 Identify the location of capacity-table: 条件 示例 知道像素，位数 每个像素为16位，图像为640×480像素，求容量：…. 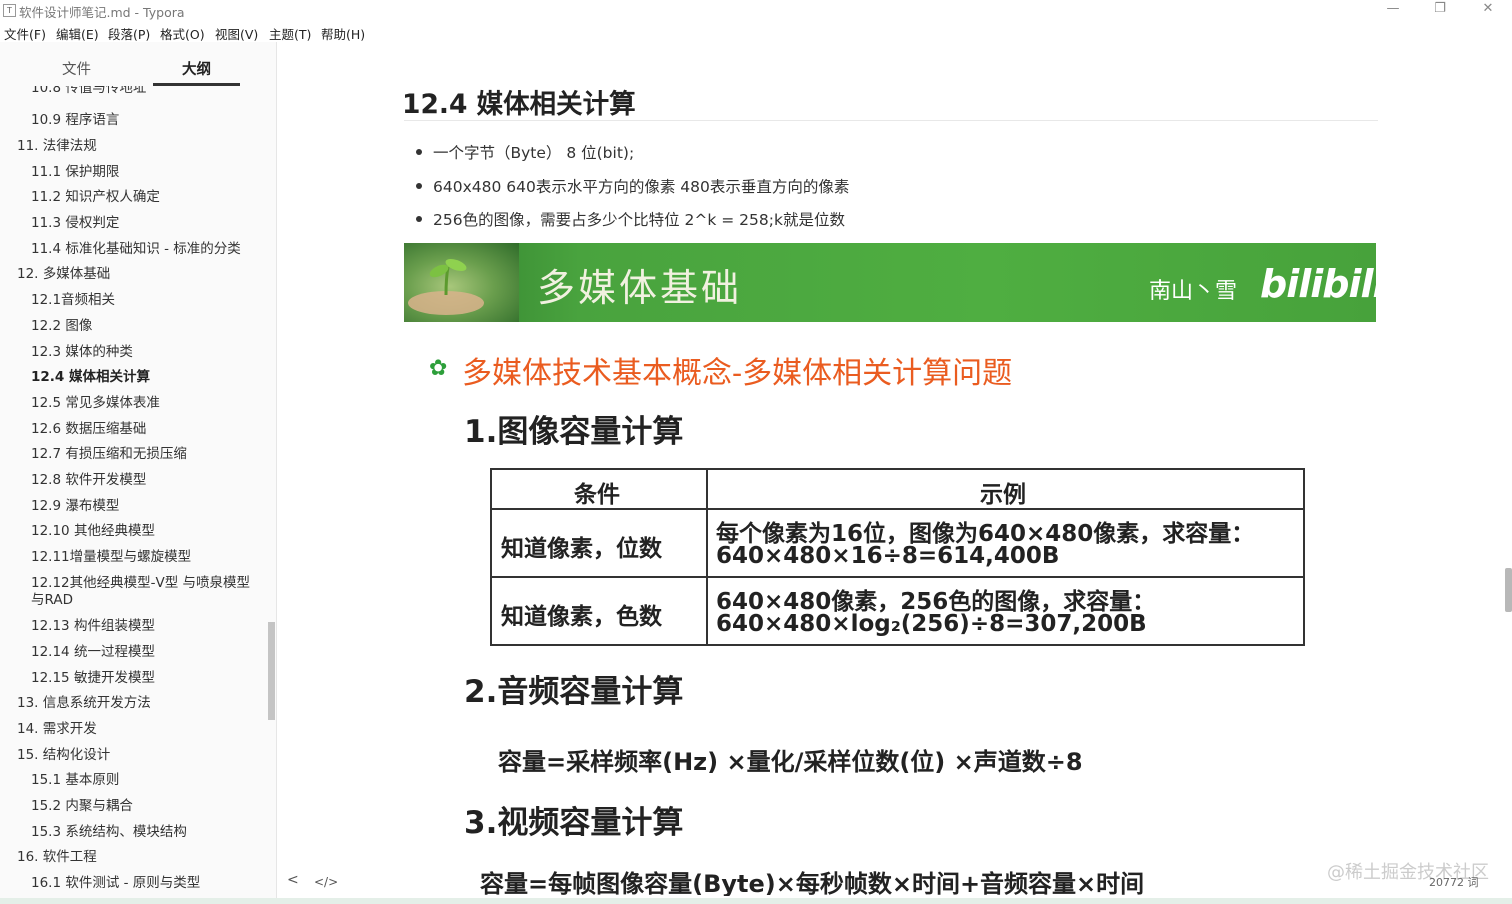
(897, 557).